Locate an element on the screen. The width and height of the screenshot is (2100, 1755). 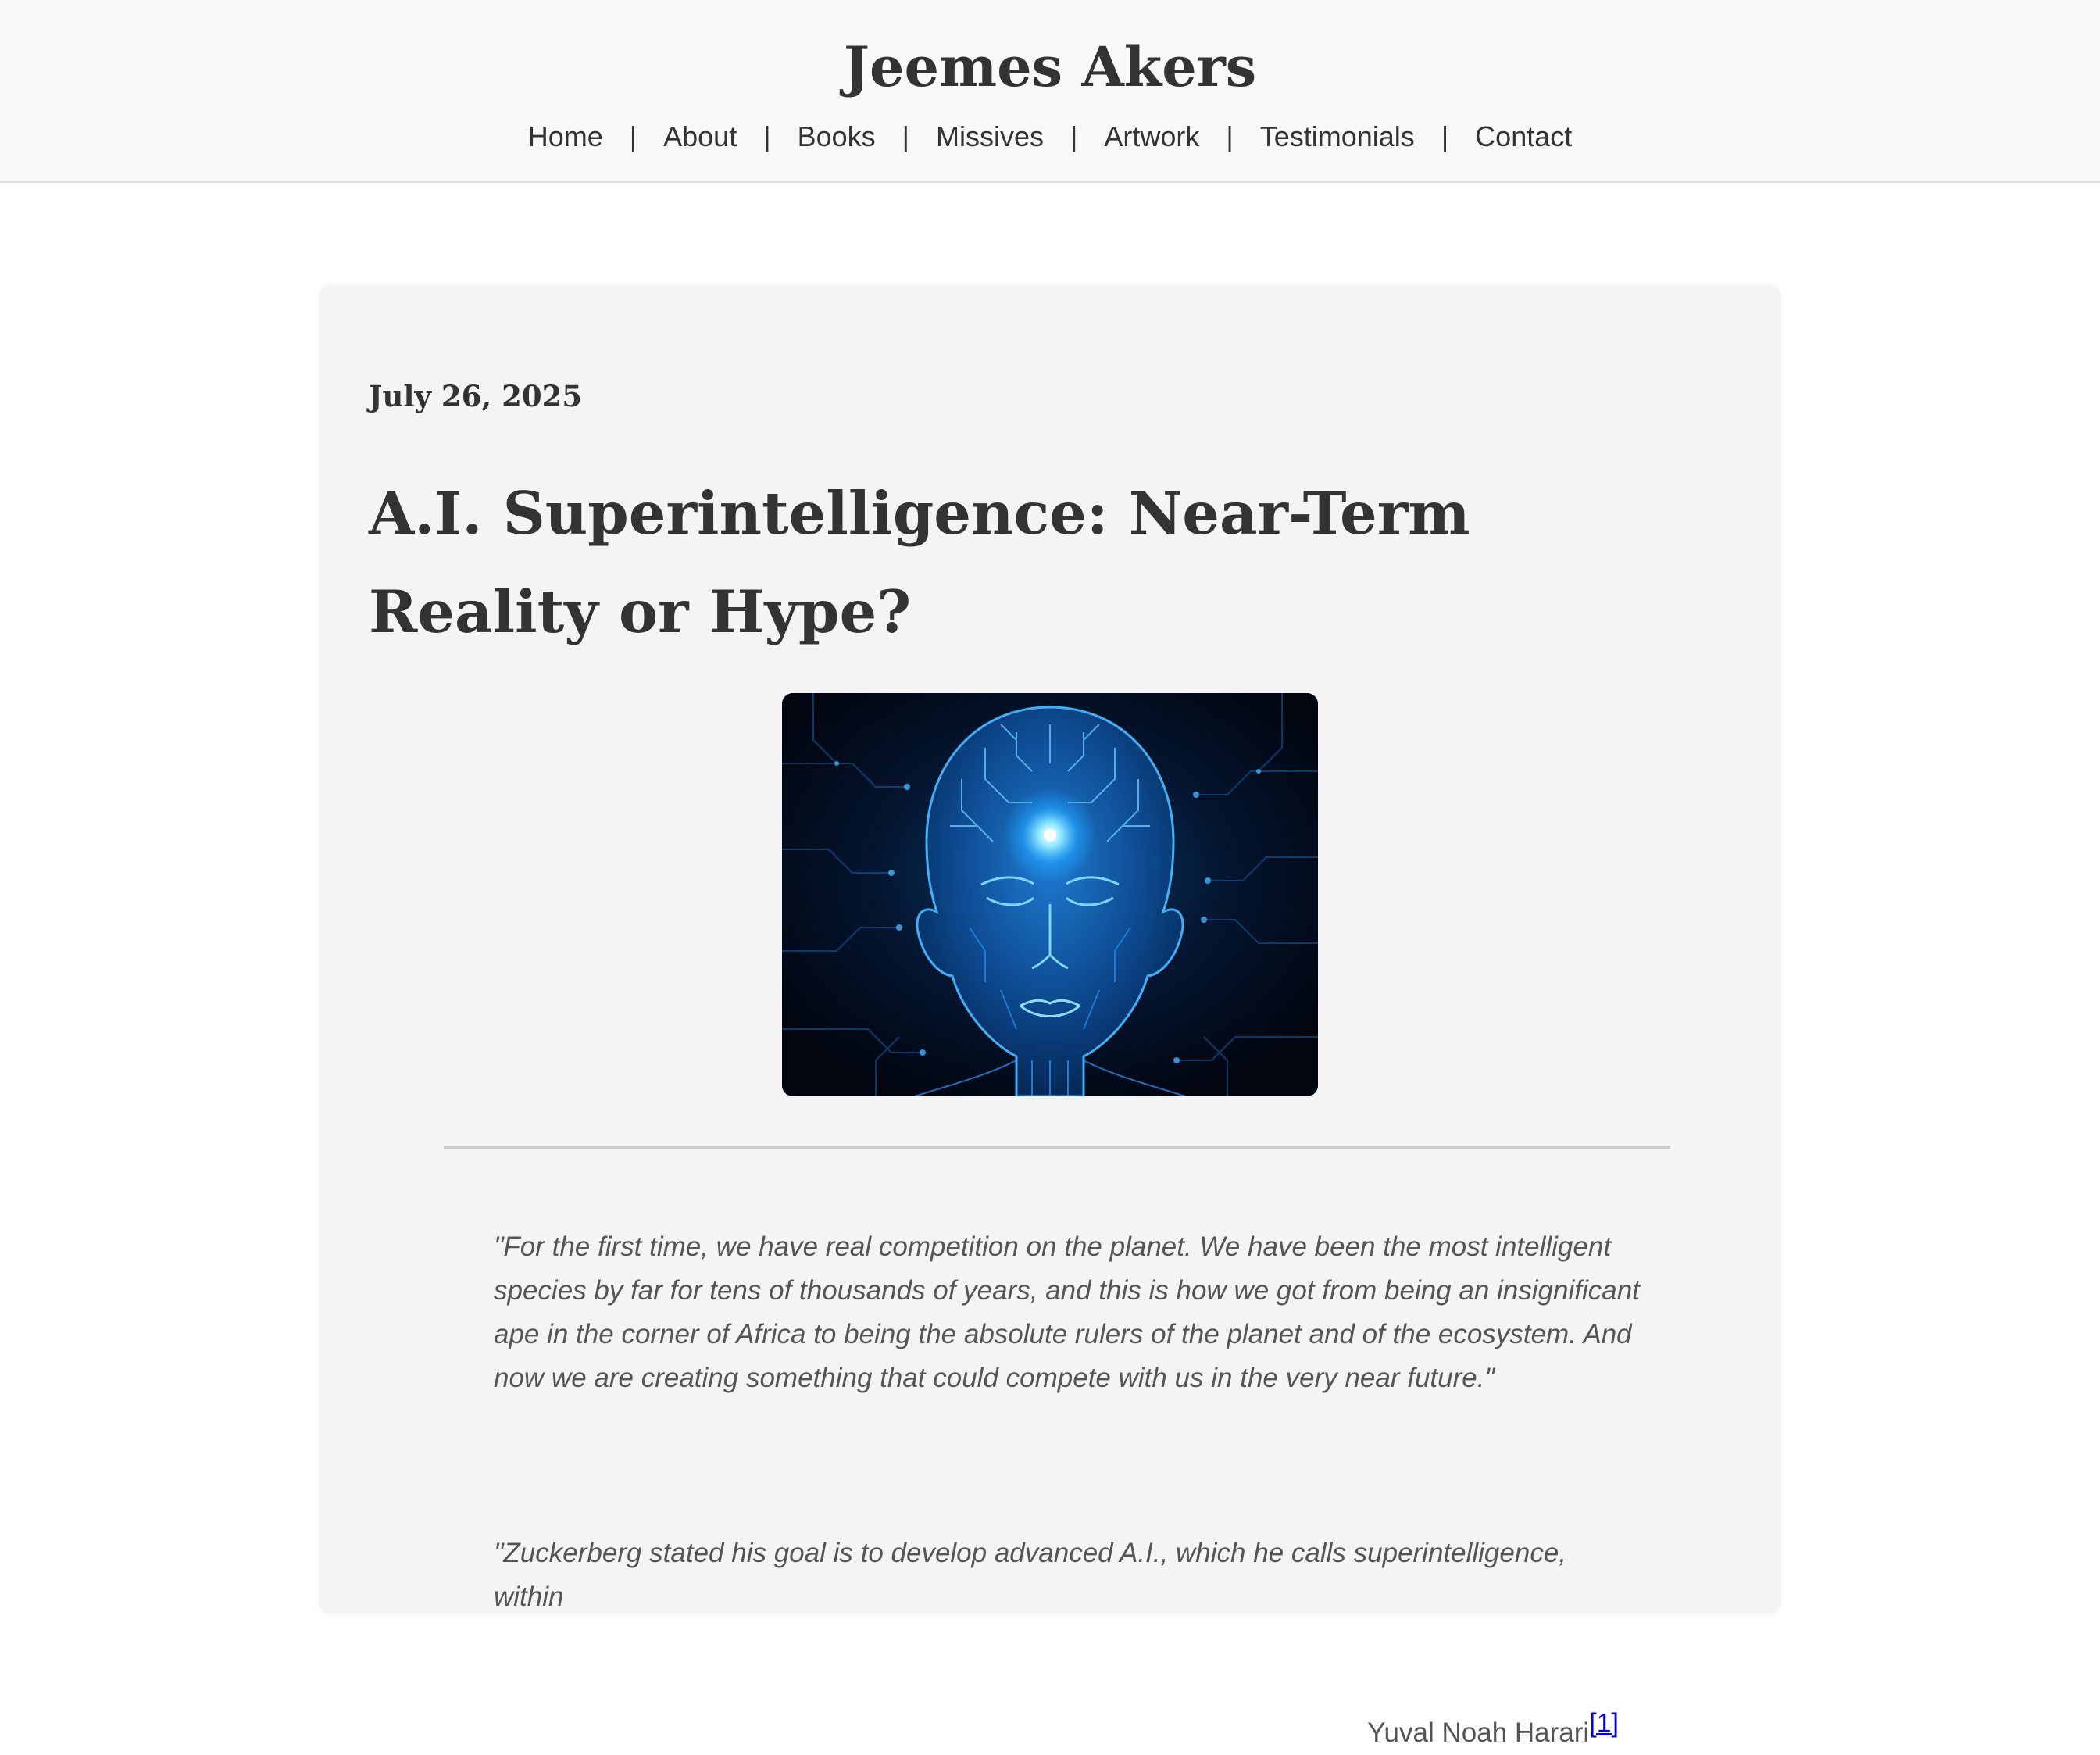
nav-books-link: Books is located at coordinates (837, 136).